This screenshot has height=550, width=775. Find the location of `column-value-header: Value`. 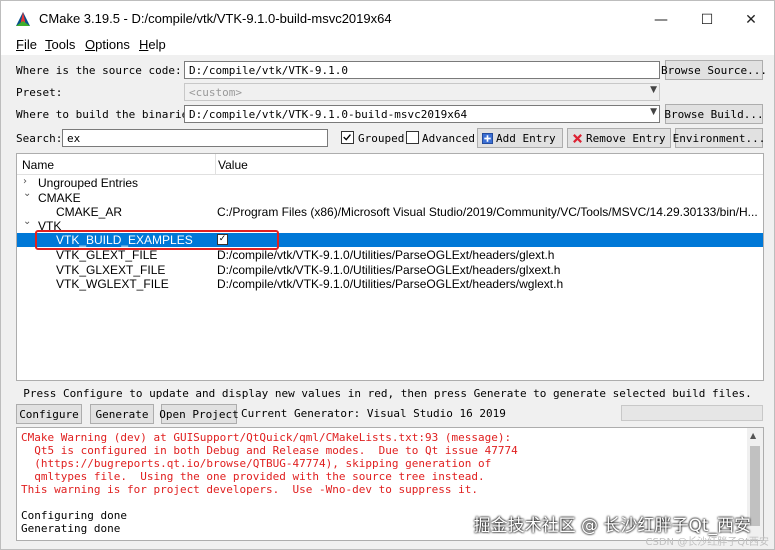

column-value-header: Value is located at coordinates (233, 165).